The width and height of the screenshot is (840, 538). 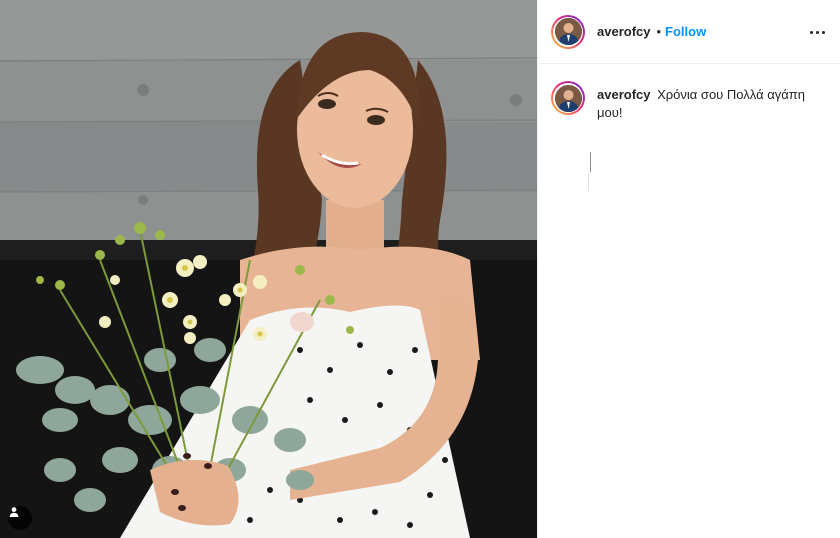 I want to click on text-cursor, so click(x=590, y=162).